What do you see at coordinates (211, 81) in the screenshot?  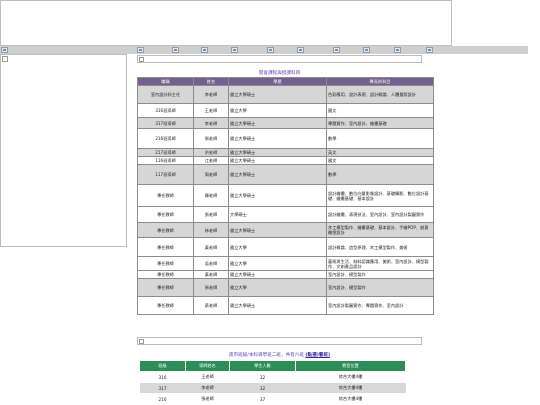 I see `column-header: 姓名` at bounding box center [211, 81].